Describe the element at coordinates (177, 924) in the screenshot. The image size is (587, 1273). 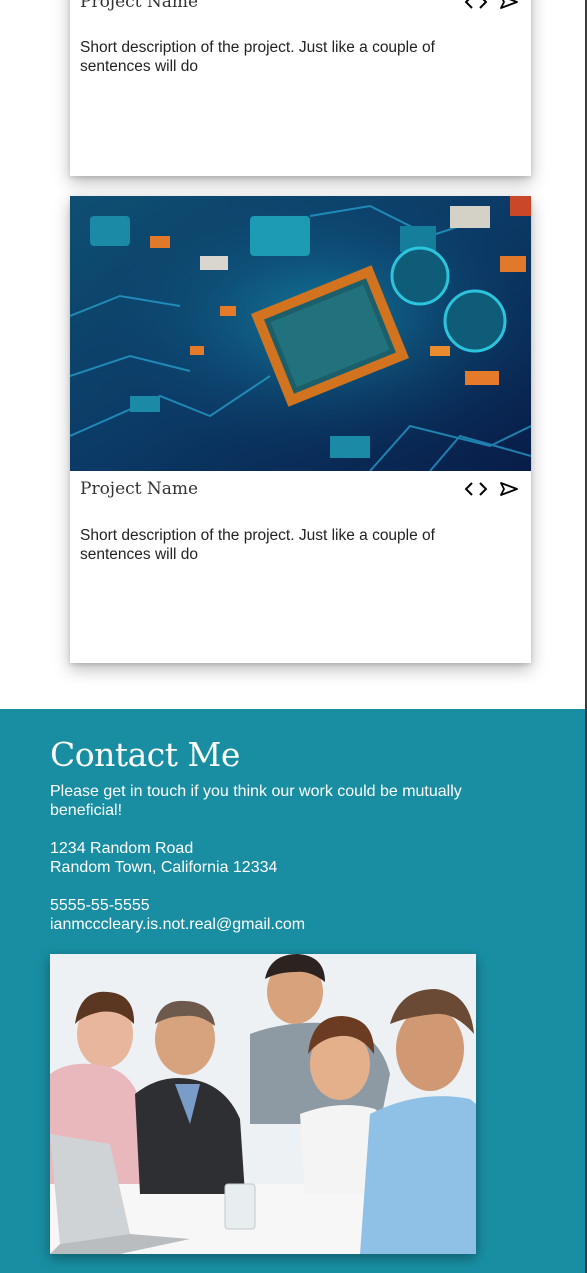
I see `email-link: ianmcccleary.is.not.real@gmail.com` at that location.